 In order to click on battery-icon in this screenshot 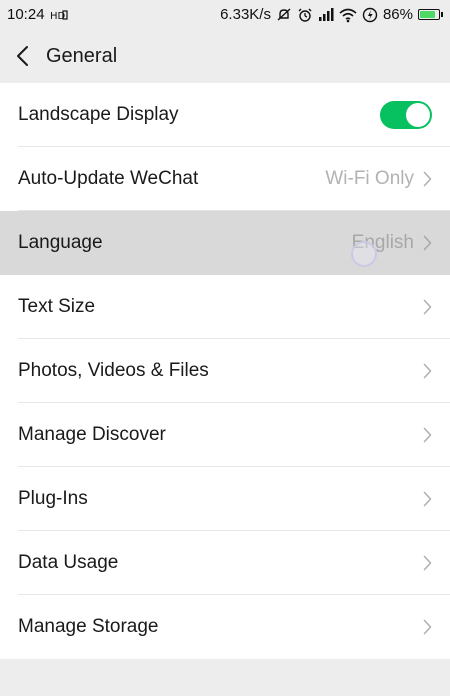, I will do `click(430, 14)`.